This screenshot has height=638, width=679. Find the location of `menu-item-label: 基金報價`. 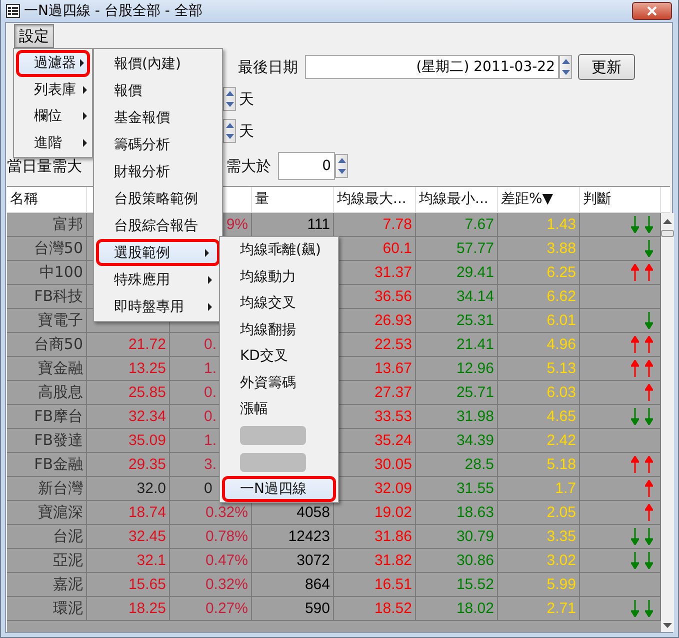

menu-item-label: 基金報價 is located at coordinates (142, 117).